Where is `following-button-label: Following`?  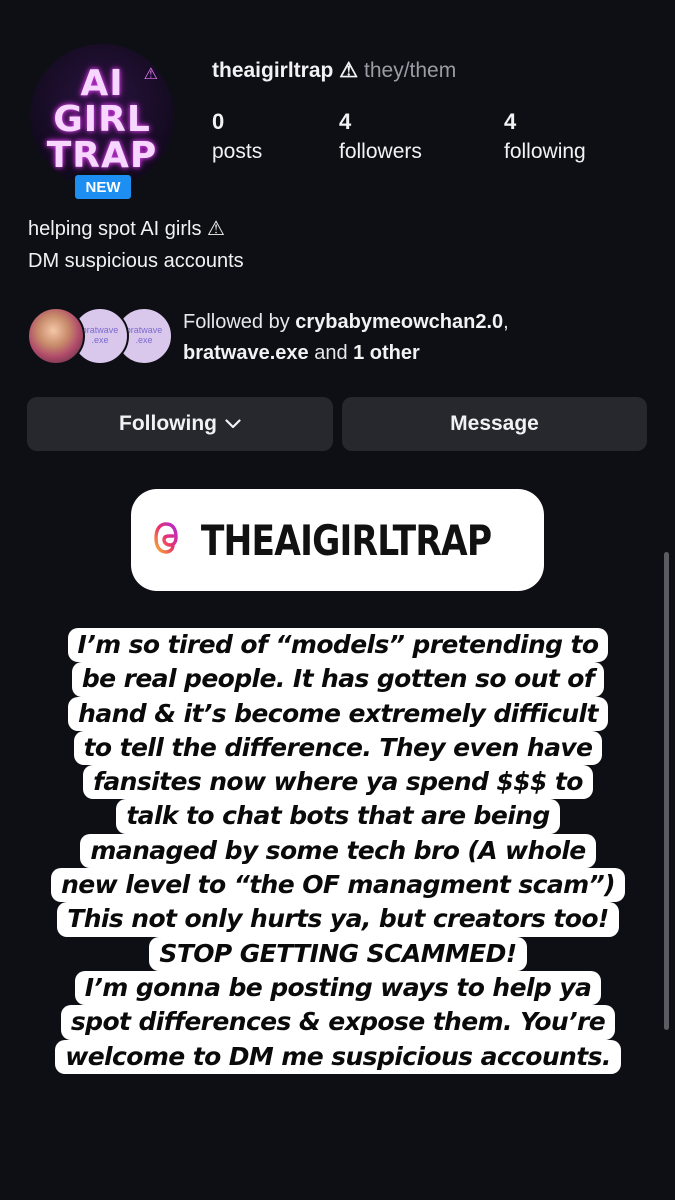 following-button-label: Following is located at coordinates (168, 423).